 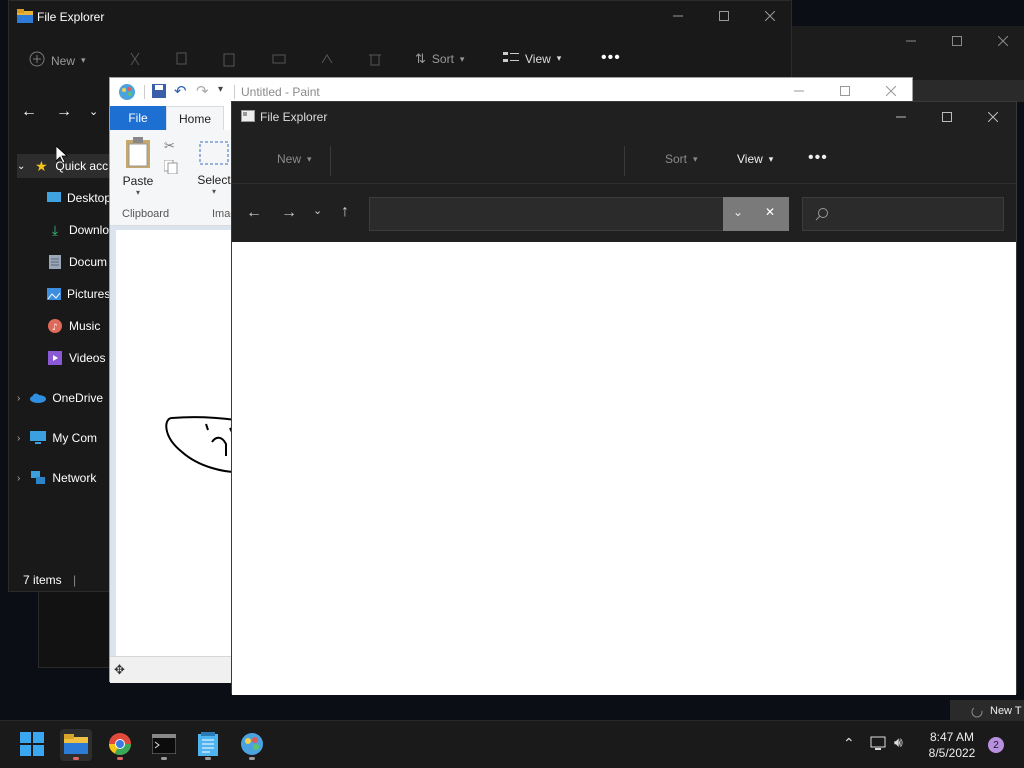 I want to click on sidebar-item-label: Desktop, so click(x=88, y=198).